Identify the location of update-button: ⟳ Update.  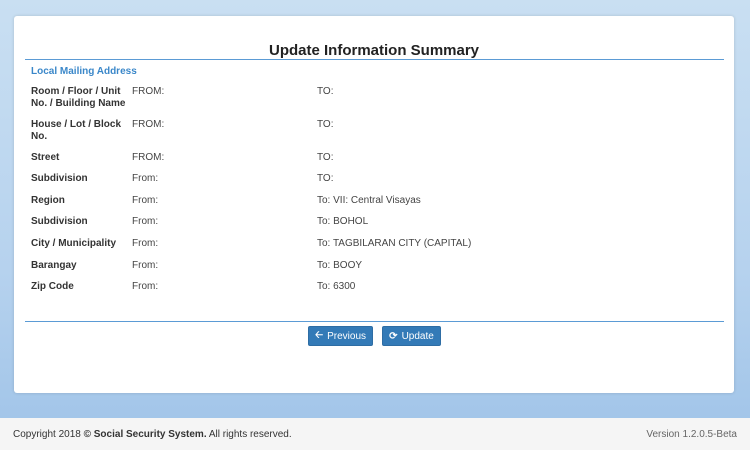
(411, 336).